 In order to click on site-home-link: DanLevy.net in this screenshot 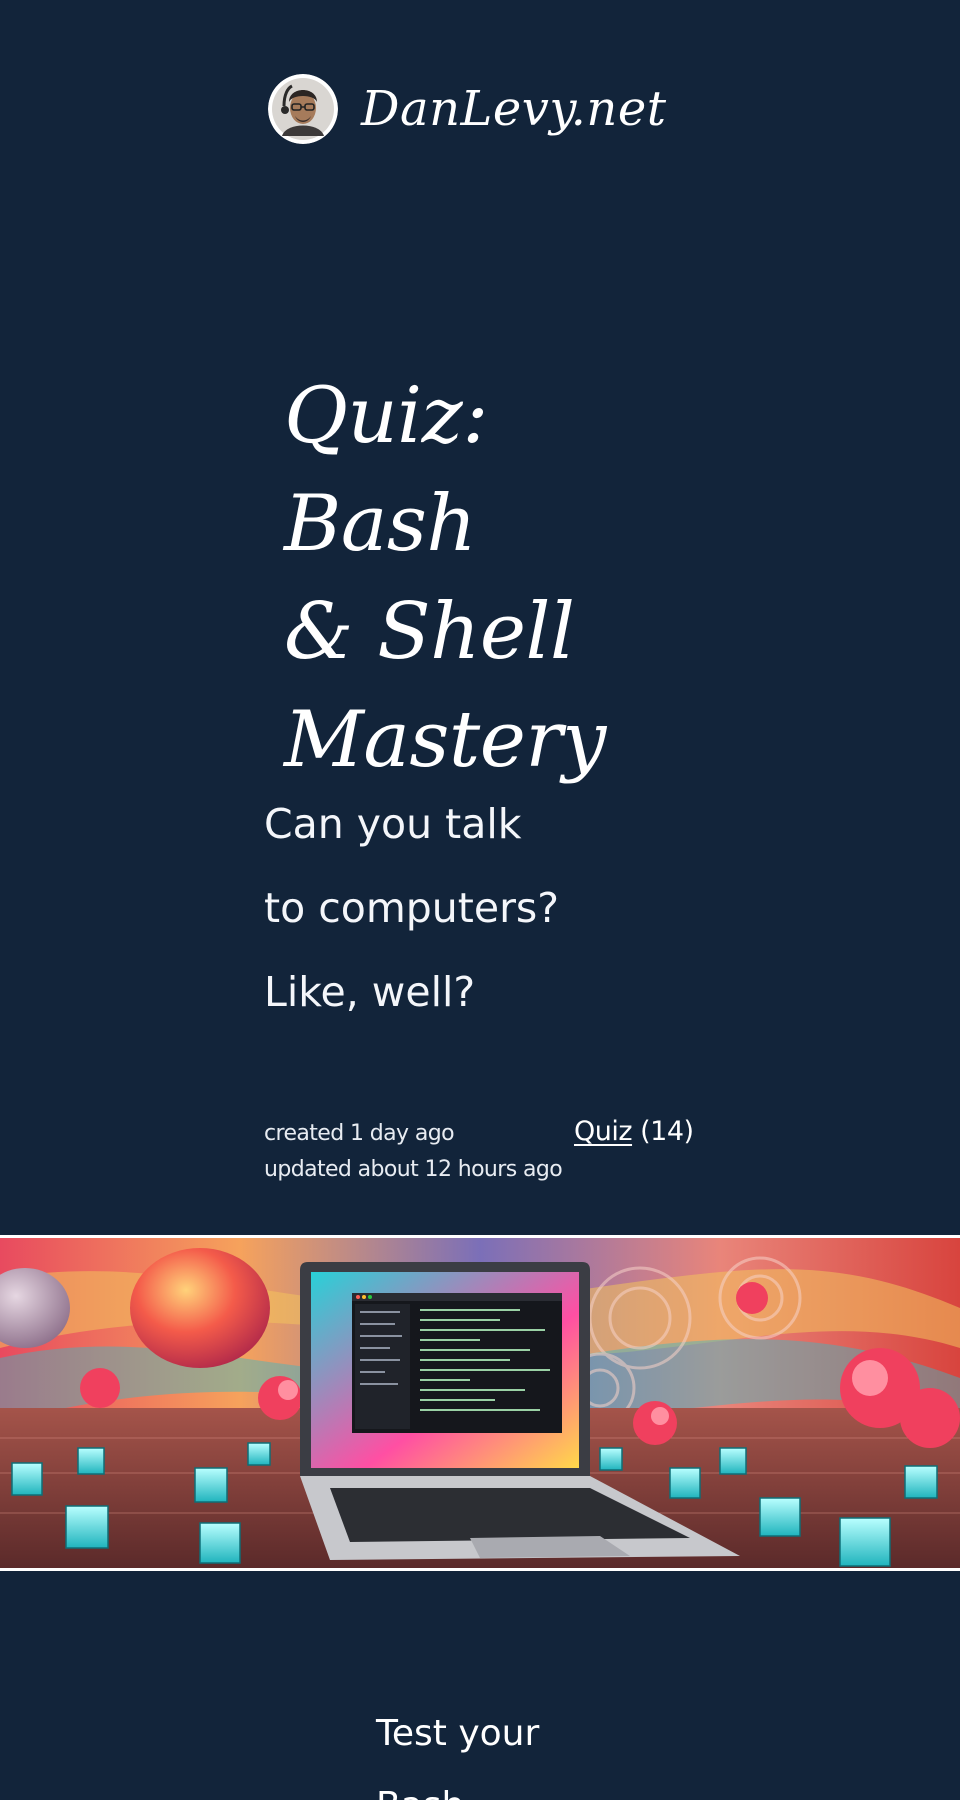, I will do `click(467, 109)`.